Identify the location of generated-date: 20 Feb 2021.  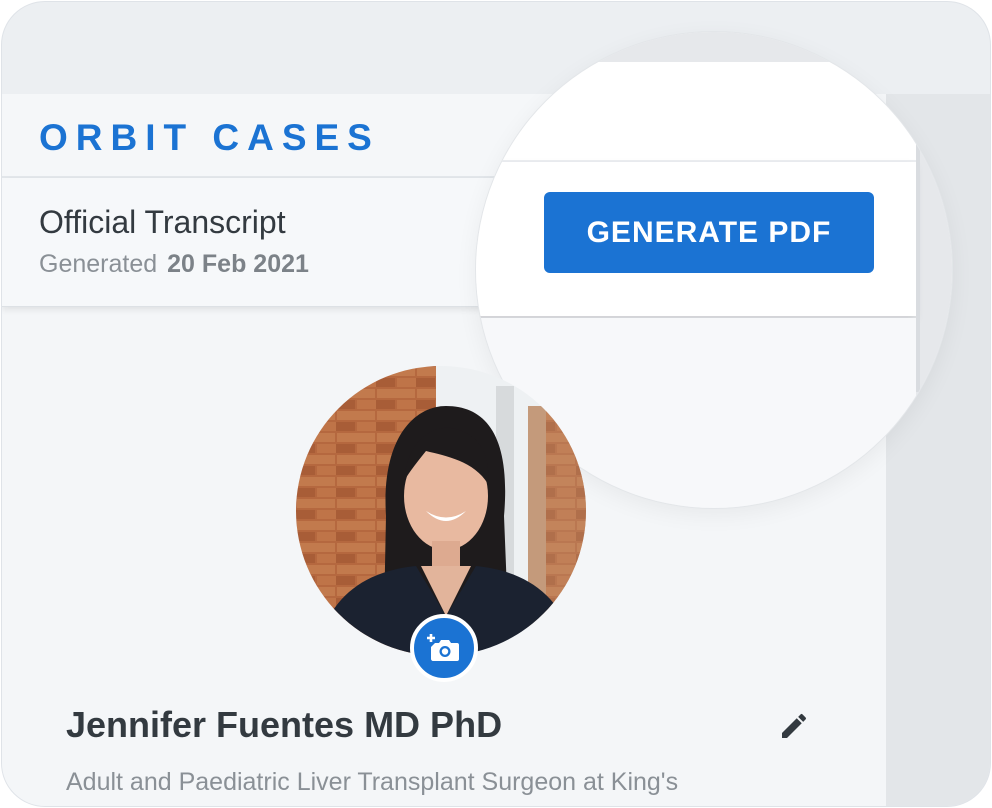
(238, 264).